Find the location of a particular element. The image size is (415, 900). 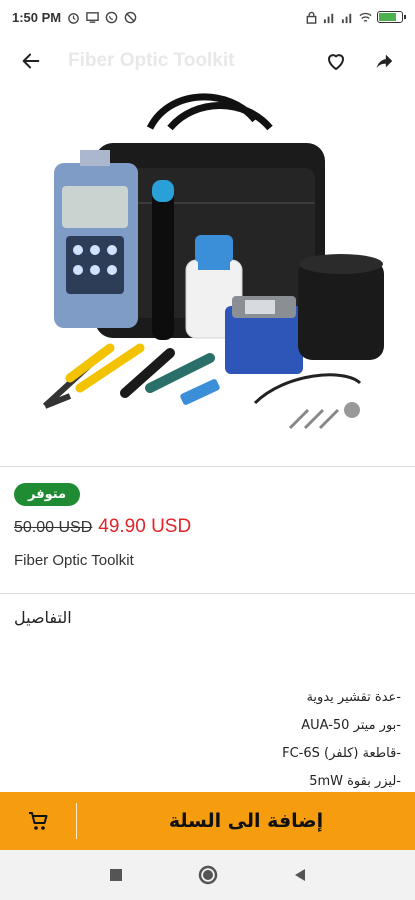

system-nav-bar is located at coordinates (207, 875).